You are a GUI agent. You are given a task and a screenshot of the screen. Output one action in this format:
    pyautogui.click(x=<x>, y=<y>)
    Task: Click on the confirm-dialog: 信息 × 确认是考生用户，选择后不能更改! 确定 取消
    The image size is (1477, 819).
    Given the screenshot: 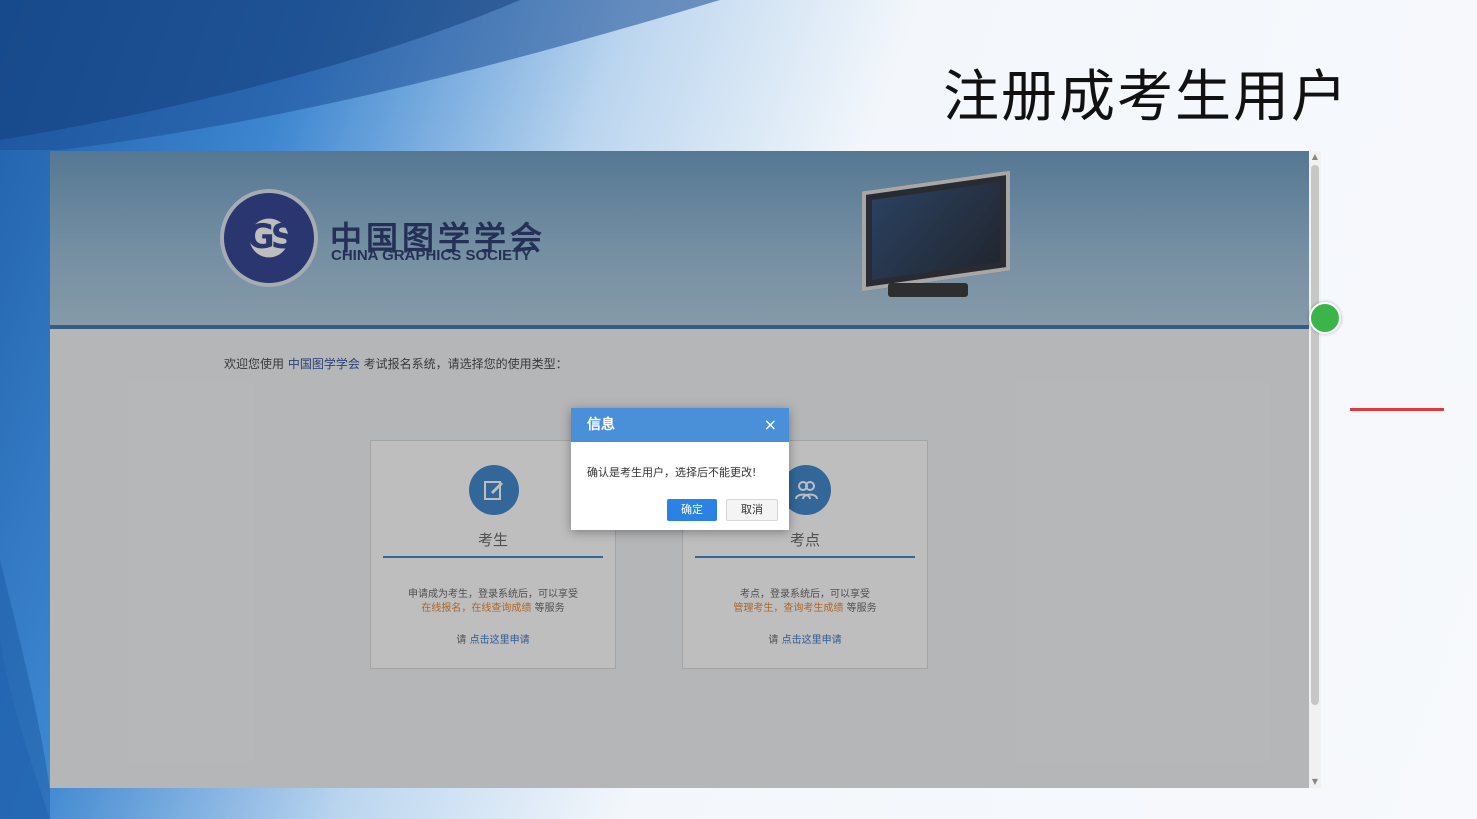 What is the action you would take?
    pyautogui.click(x=680, y=469)
    